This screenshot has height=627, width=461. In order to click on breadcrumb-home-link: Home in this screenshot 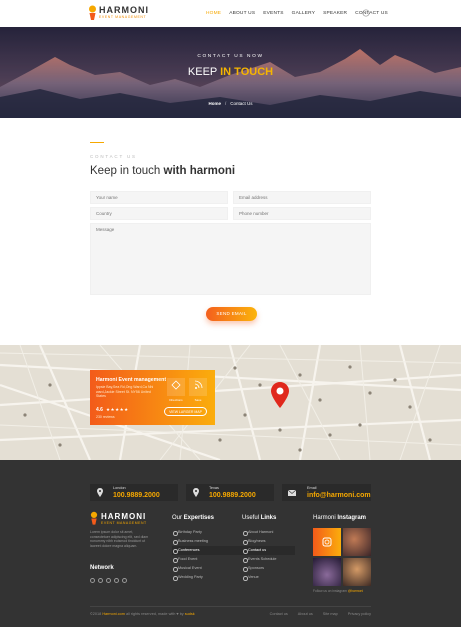, I will do `click(214, 103)`.